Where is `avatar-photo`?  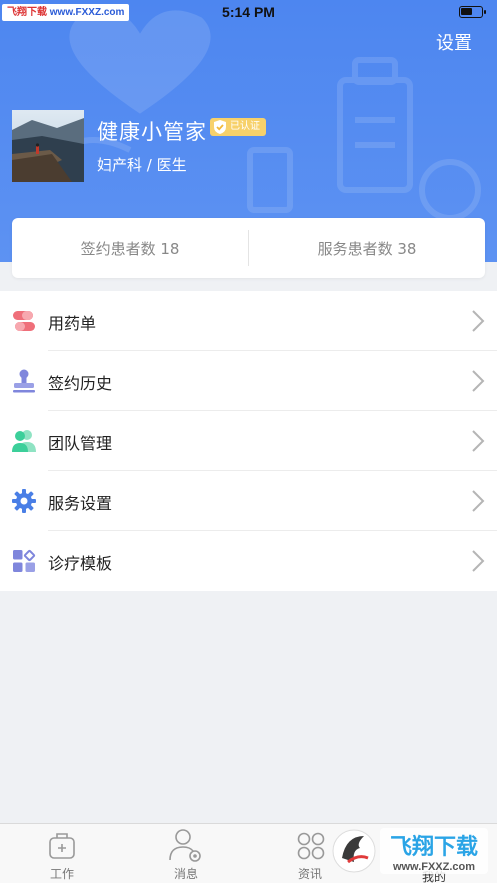
avatar-photo is located at coordinates (48, 146).